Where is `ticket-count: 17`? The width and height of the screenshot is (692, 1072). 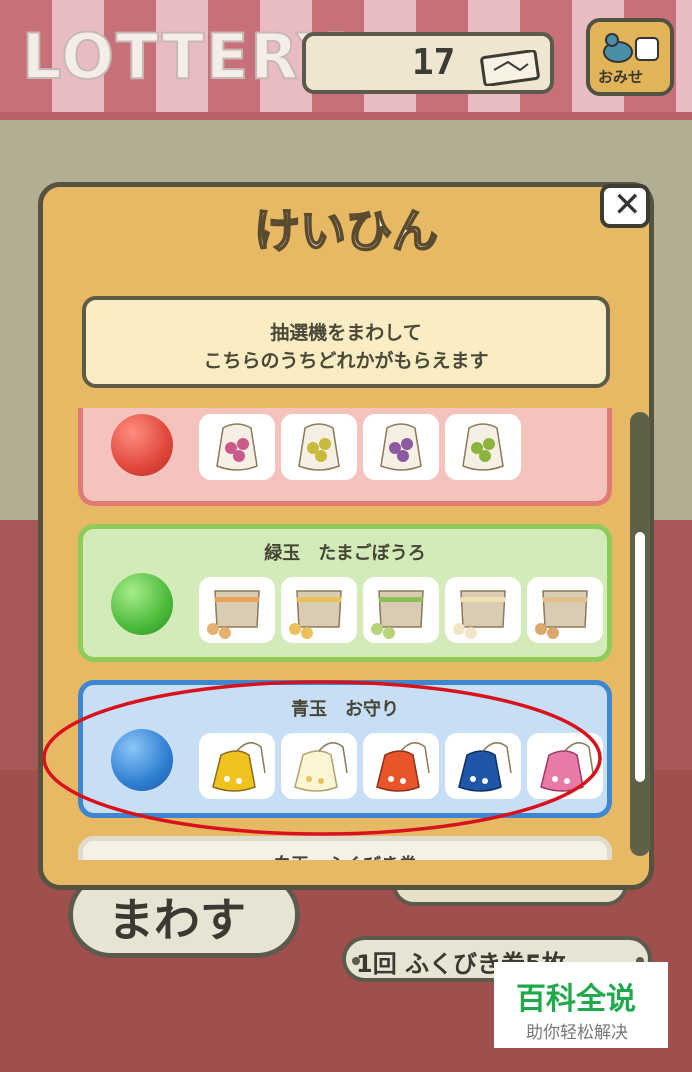 ticket-count: 17 is located at coordinates (434, 62).